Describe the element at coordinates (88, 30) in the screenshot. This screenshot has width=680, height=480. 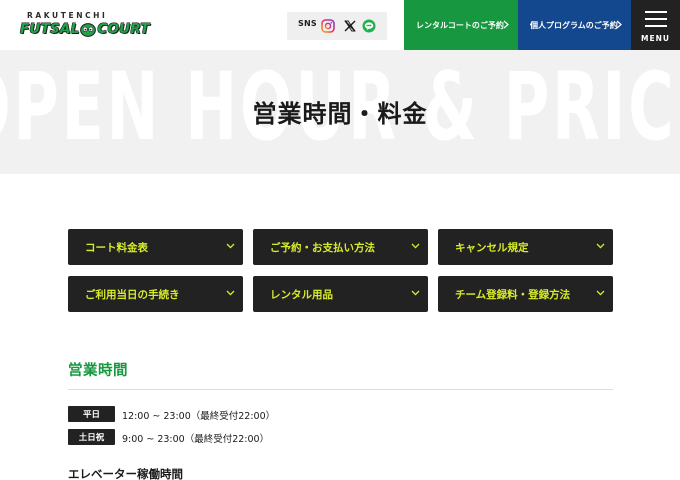
I see `soccer-ball-icon` at that location.